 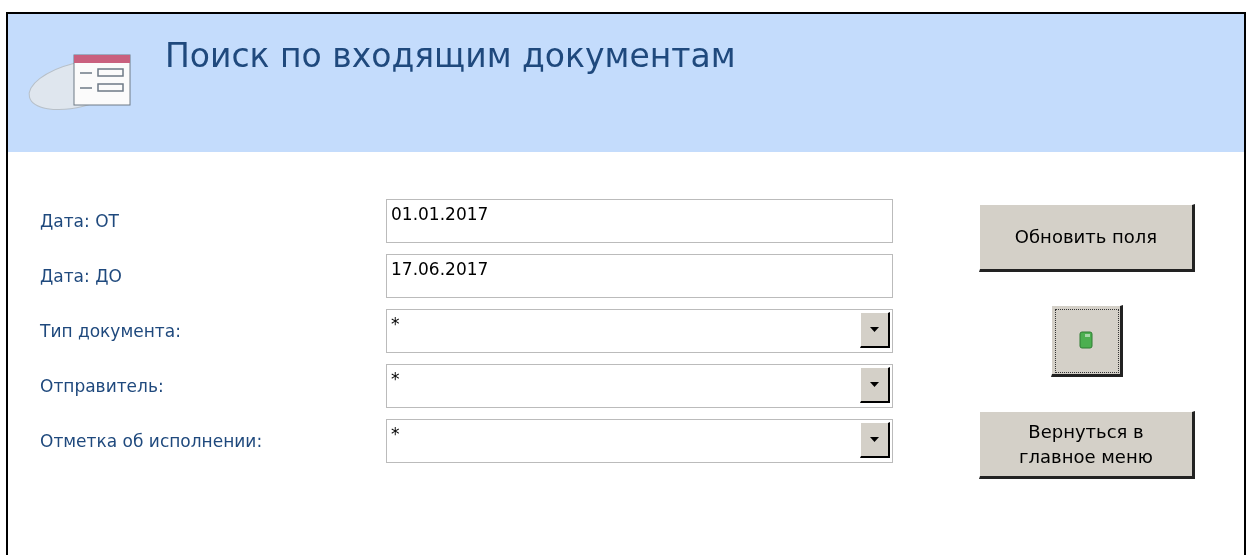 I want to click on form-title: Поиск по входящим документам, so click(x=450, y=55).